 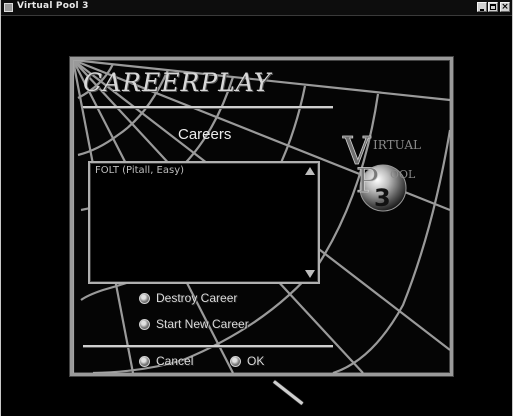 What do you see at coordinates (204, 222) in the screenshot?
I see `careers-list: FOLT (Pitall, Easy)` at bounding box center [204, 222].